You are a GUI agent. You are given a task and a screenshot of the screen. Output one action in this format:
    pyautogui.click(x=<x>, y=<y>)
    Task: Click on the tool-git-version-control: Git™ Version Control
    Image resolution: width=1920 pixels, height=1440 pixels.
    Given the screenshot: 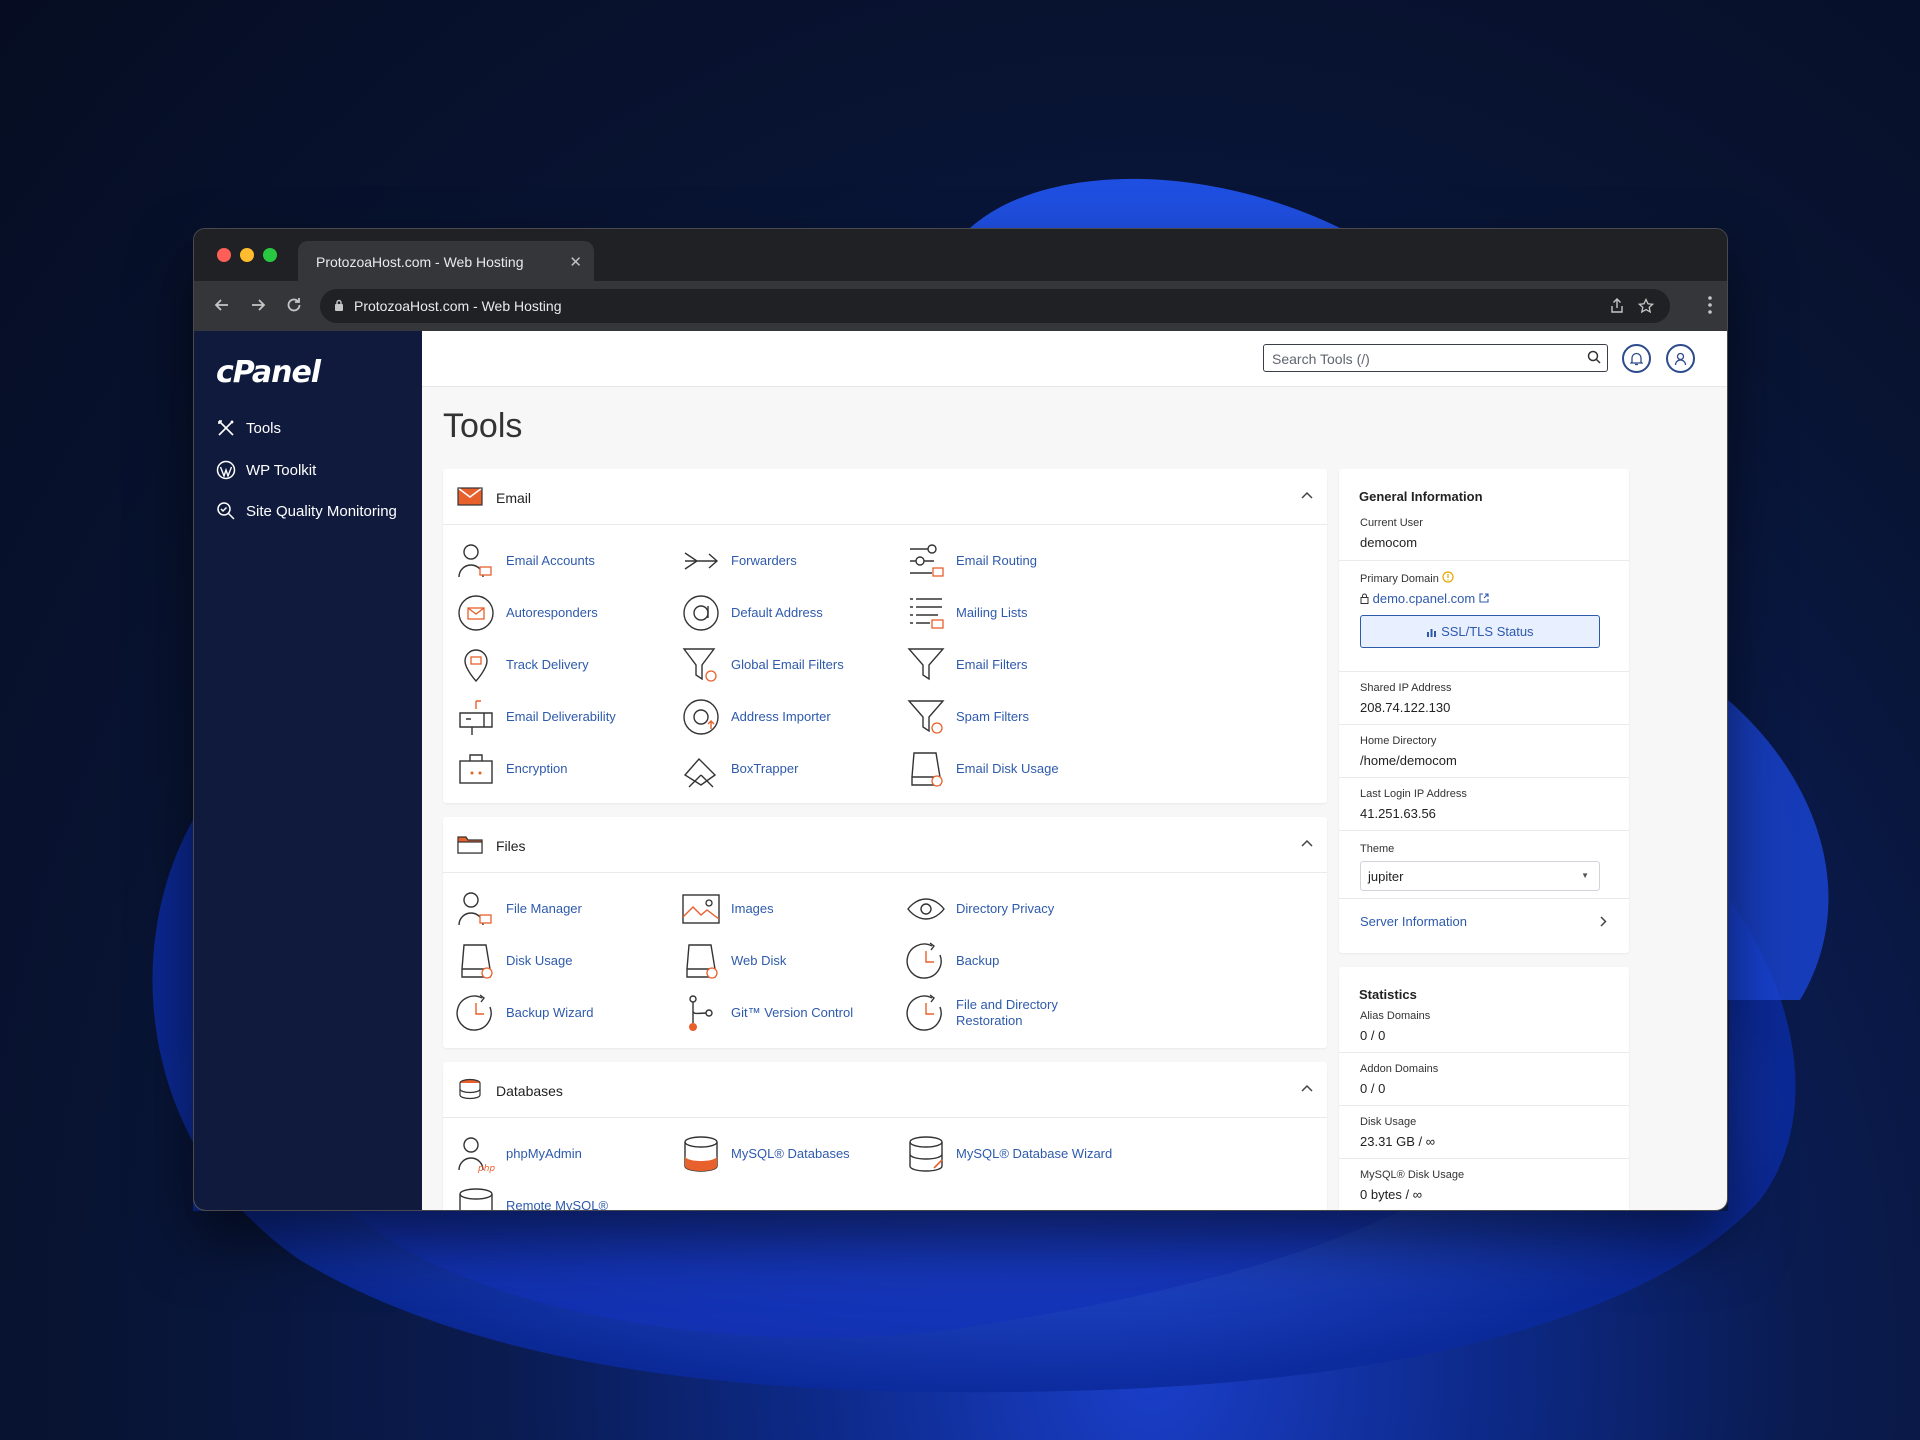 What is the action you would take?
    pyautogui.click(x=767, y=1013)
    